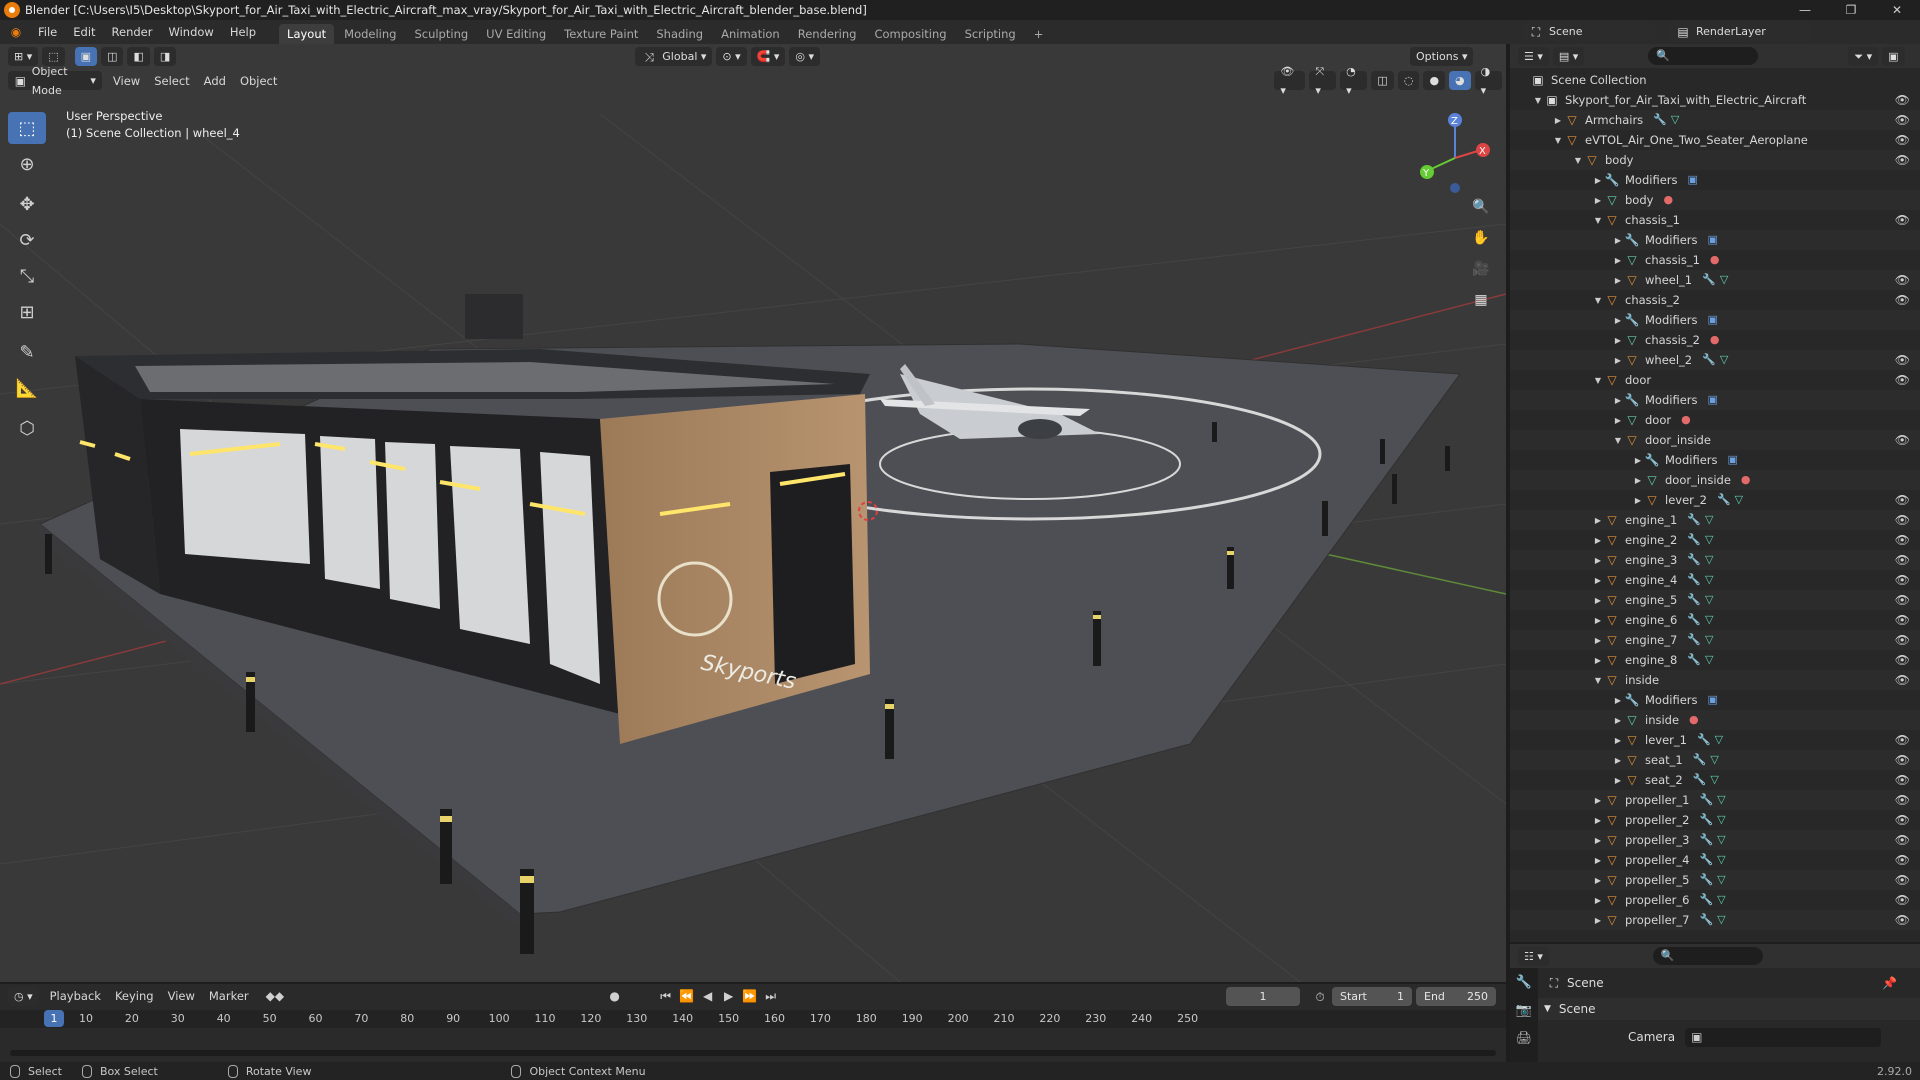 This screenshot has width=1920, height=1080. What do you see at coordinates (181, 996) in the screenshot?
I see `menu-timeline-view: View` at bounding box center [181, 996].